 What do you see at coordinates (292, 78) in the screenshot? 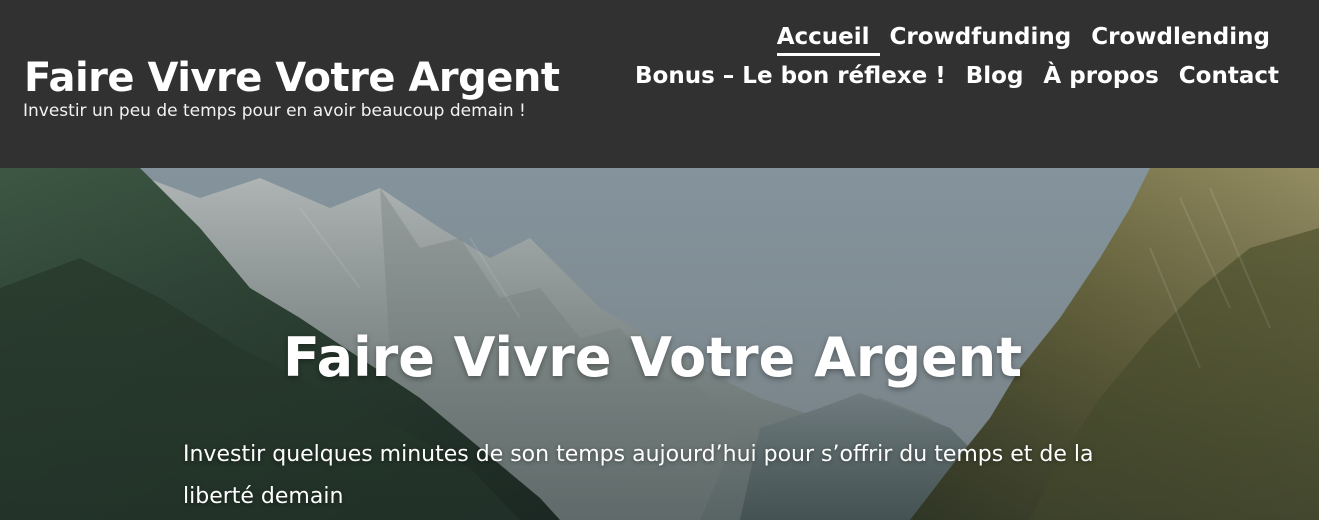
I see `site-title: Faire Vivre Votre Argent` at bounding box center [292, 78].